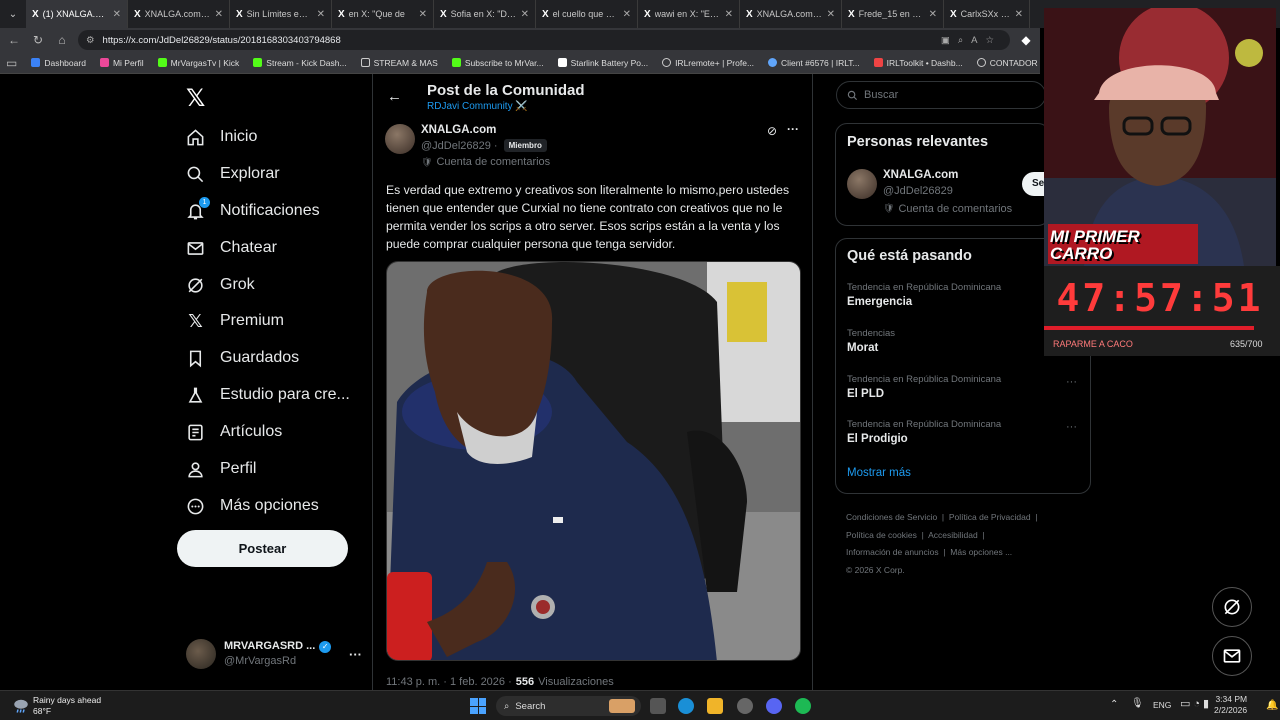 This screenshot has height=720, width=1280. What do you see at coordinates (220, 285) in the screenshot?
I see `nav-item-grok: Grok` at bounding box center [220, 285].